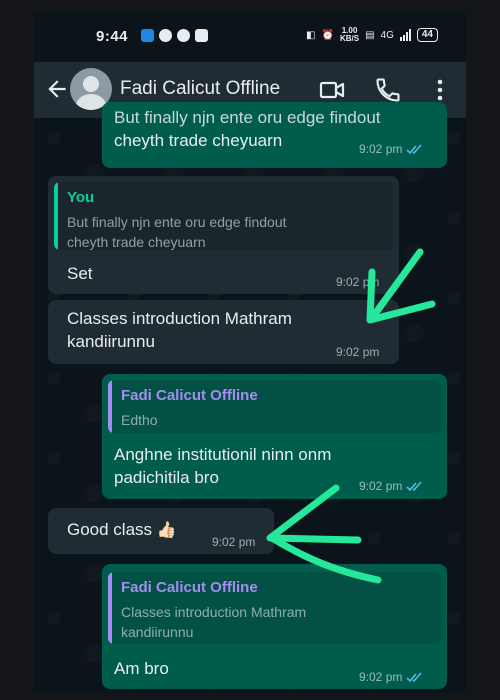 Image resolution: width=500 pixels, height=700 pixels. I want to click on message-bubble-incoming: Good class 👍🏻 9:02 pm, so click(161, 531).